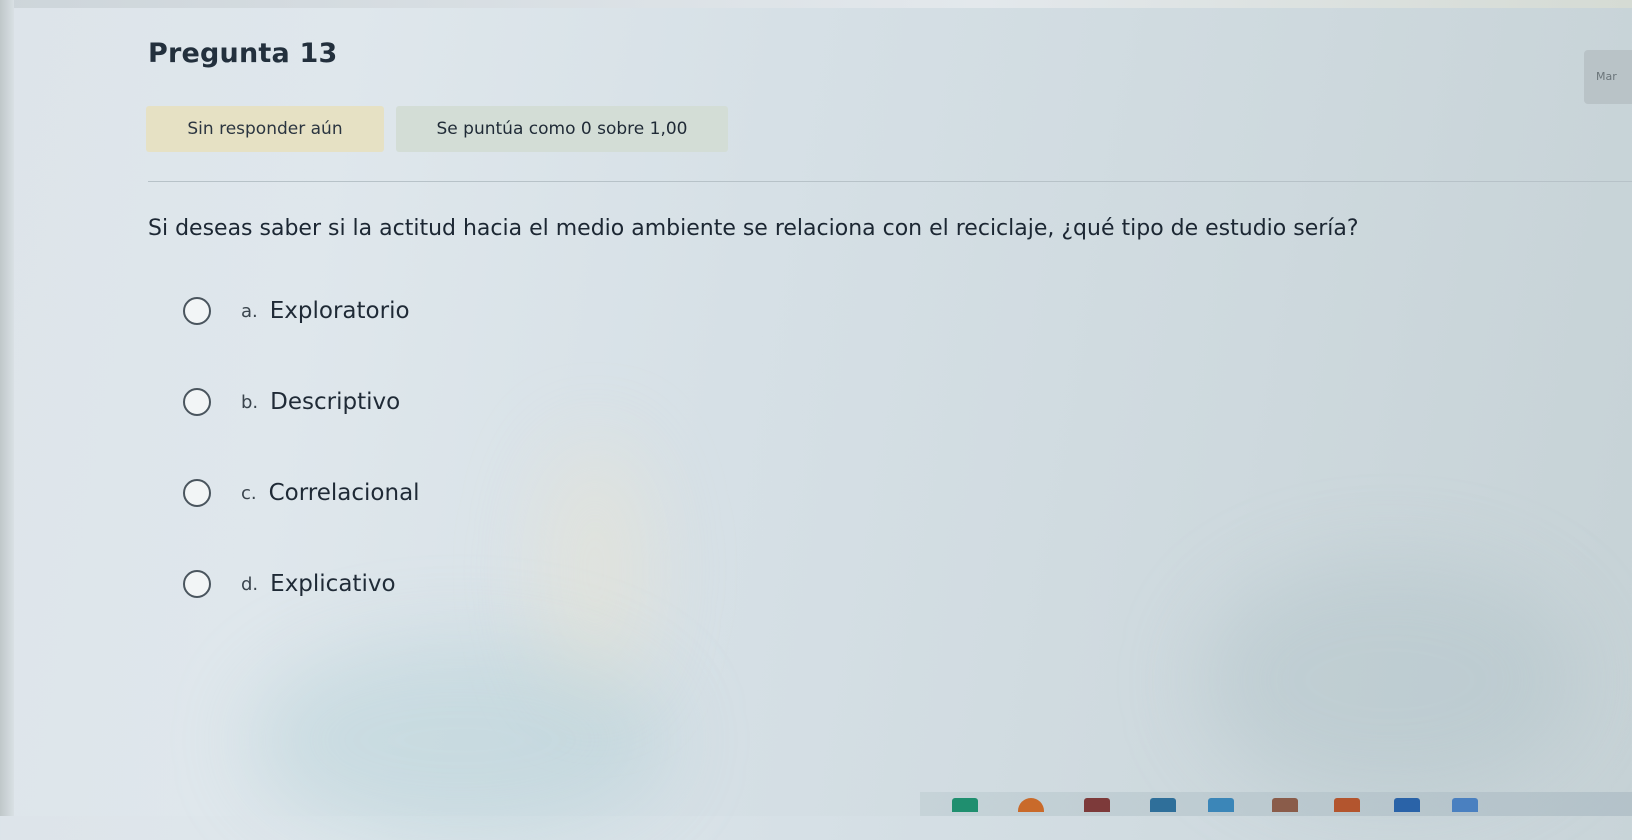 The height and width of the screenshot is (840, 1632). I want to click on radio-button-b, so click(197, 402).